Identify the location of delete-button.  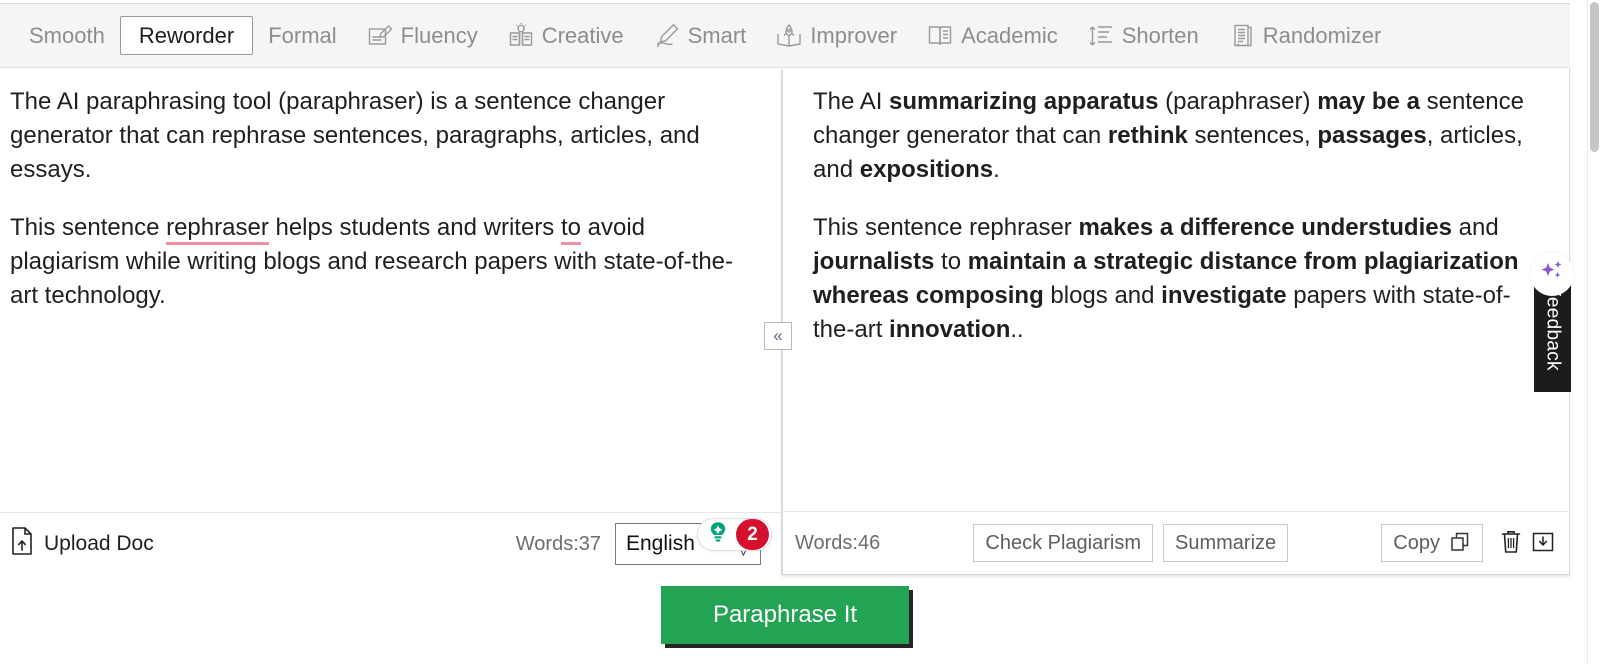
(1511, 543).